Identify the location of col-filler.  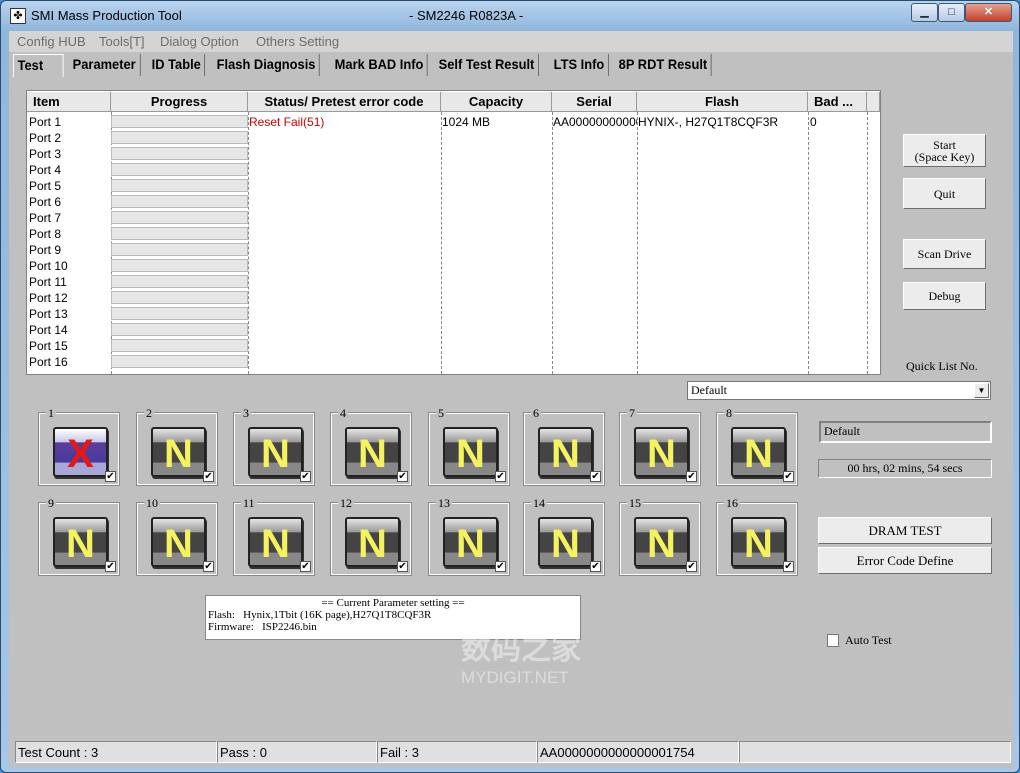
(873, 102).